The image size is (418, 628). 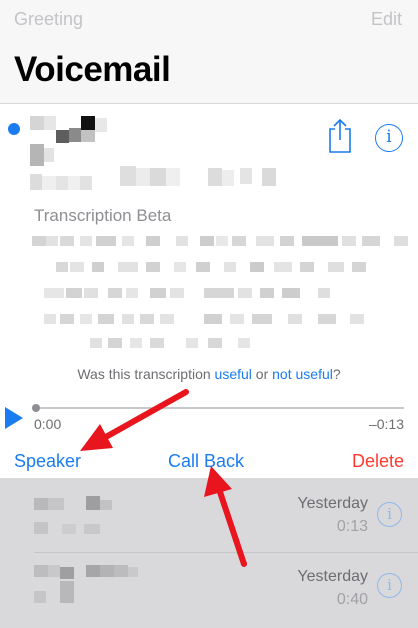 I want to click on edit-button: Edit, so click(x=386, y=19).